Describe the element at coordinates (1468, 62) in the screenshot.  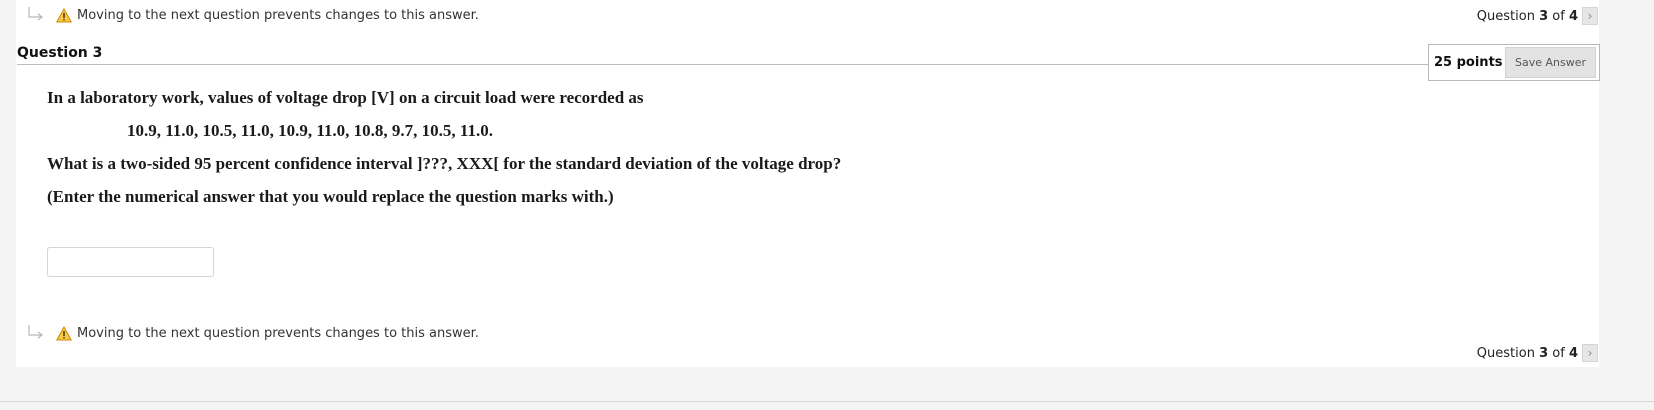
I see `points-label: 25 points` at that location.